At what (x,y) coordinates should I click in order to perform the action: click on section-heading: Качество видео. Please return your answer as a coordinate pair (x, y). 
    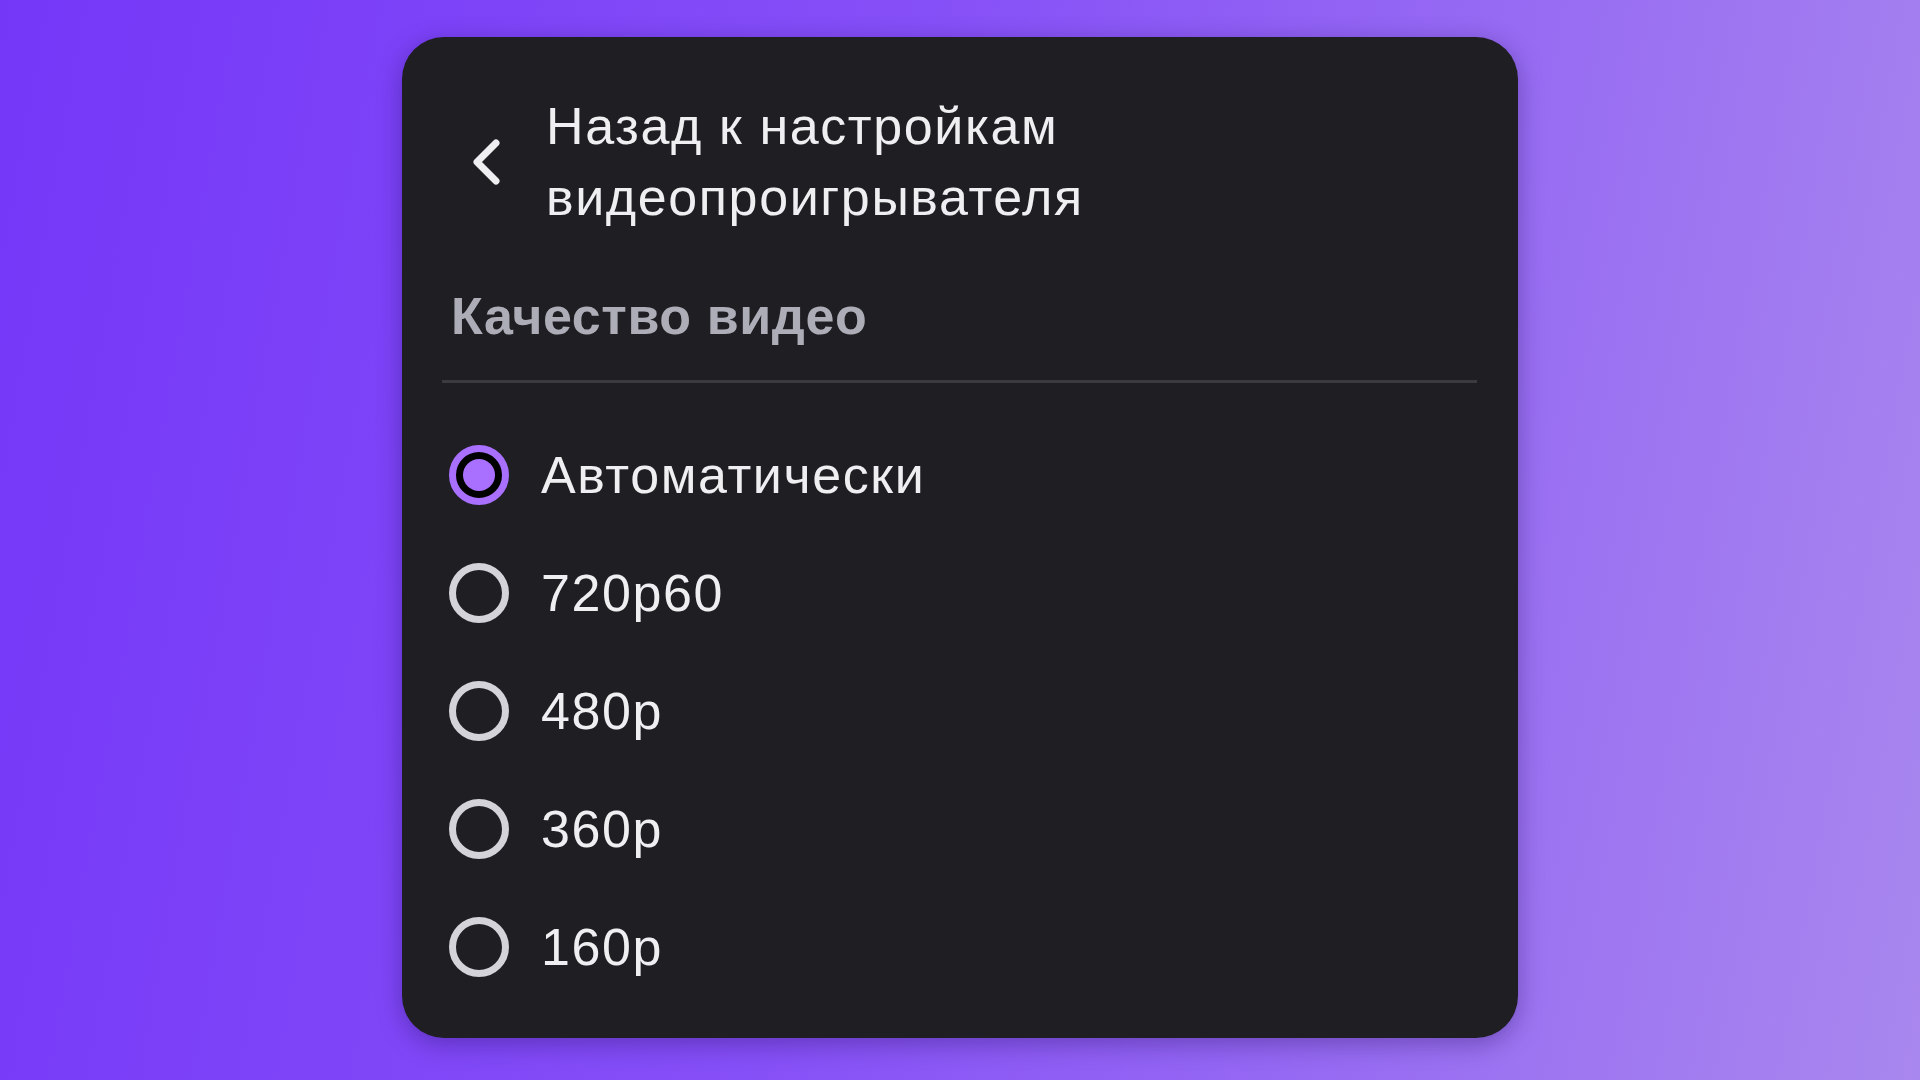
    Looking at the image, I should click on (659, 316).